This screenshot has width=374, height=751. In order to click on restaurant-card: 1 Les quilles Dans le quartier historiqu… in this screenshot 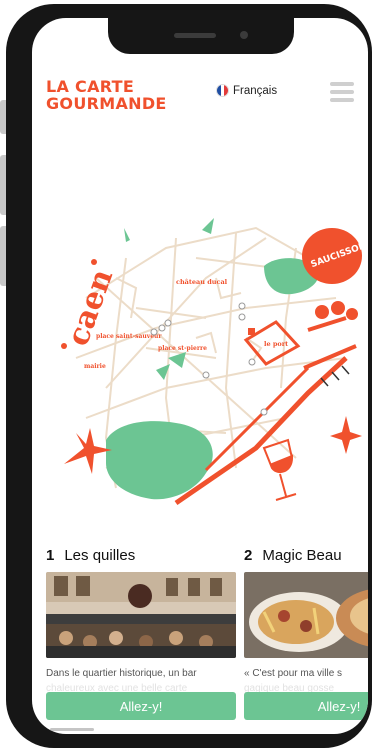, I will do `click(141, 632)`.